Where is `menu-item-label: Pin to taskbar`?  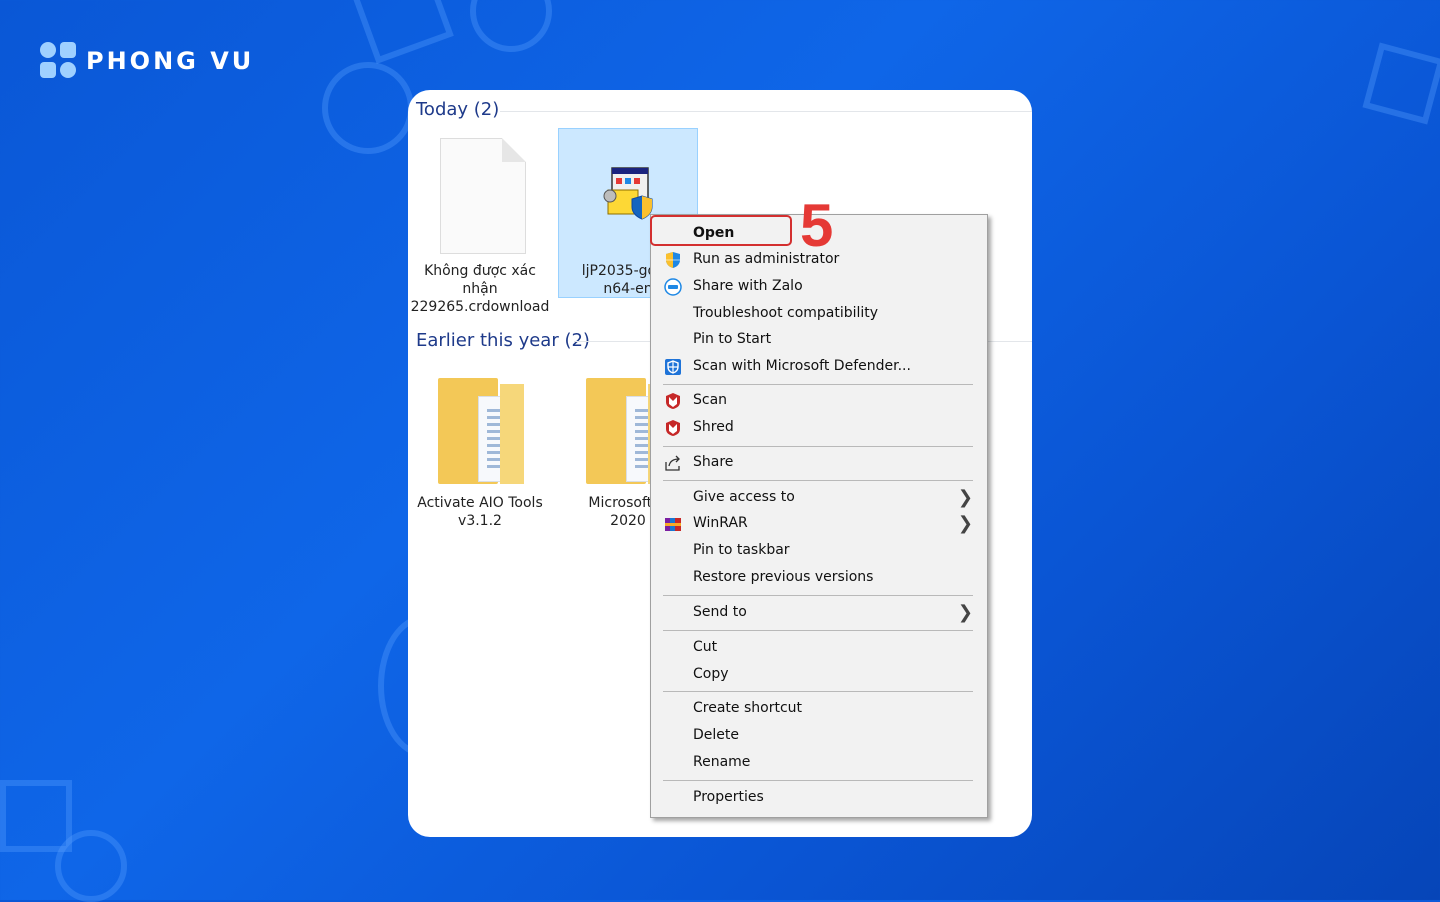
menu-item-label: Pin to taskbar is located at coordinates (741, 550).